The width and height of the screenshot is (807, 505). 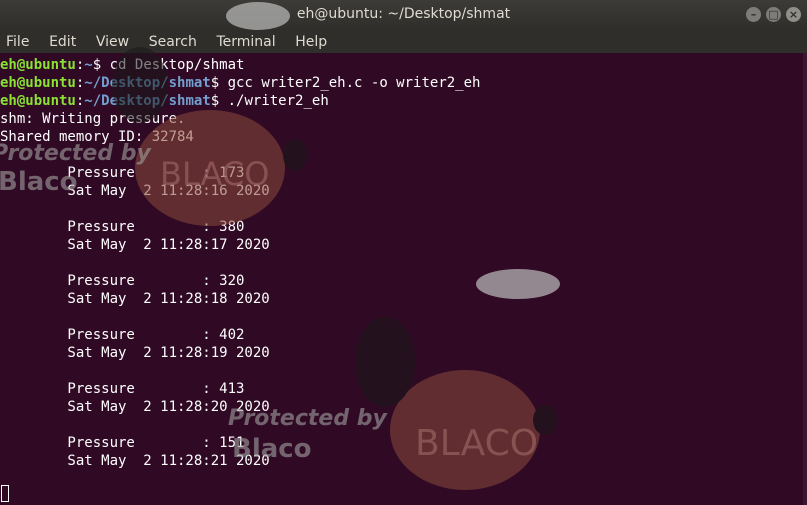 I want to click on output-line: Pressure : 402, so click(x=122, y=335).